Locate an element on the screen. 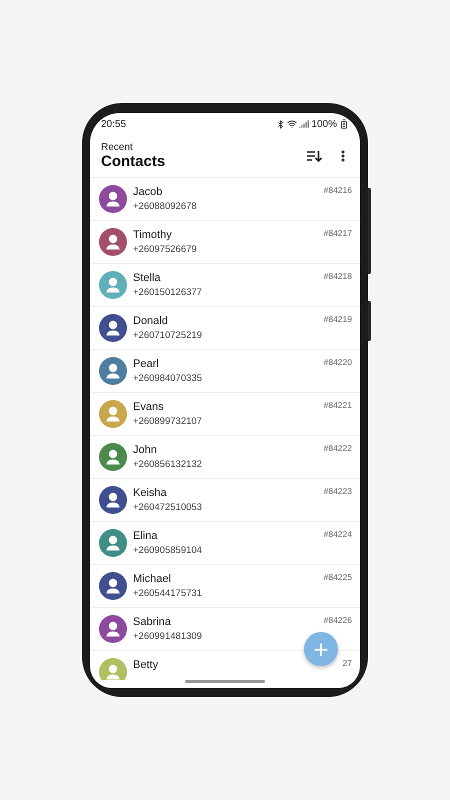 This screenshot has height=800, width=450. contact-name: Elina is located at coordinates (145, 536).